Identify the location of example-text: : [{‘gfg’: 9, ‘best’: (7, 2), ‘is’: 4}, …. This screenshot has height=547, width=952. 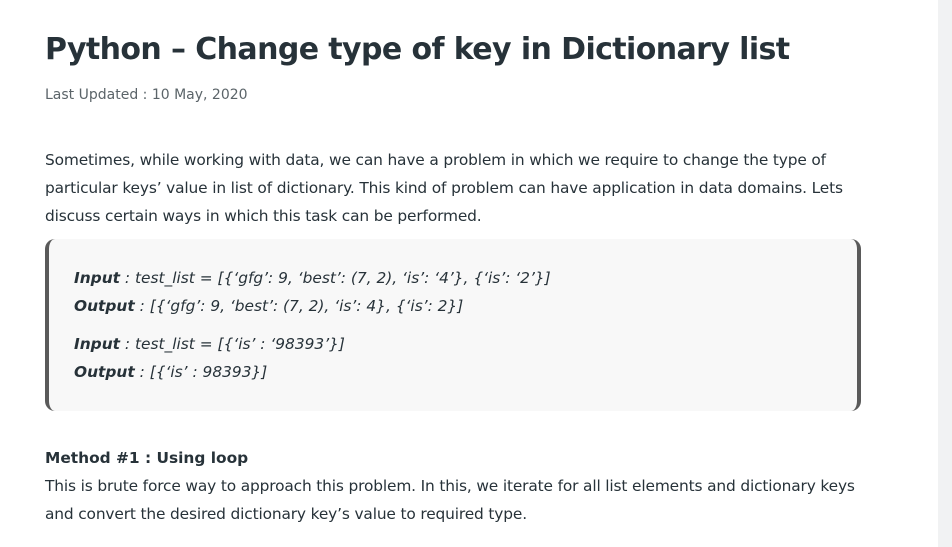
(299, 306).